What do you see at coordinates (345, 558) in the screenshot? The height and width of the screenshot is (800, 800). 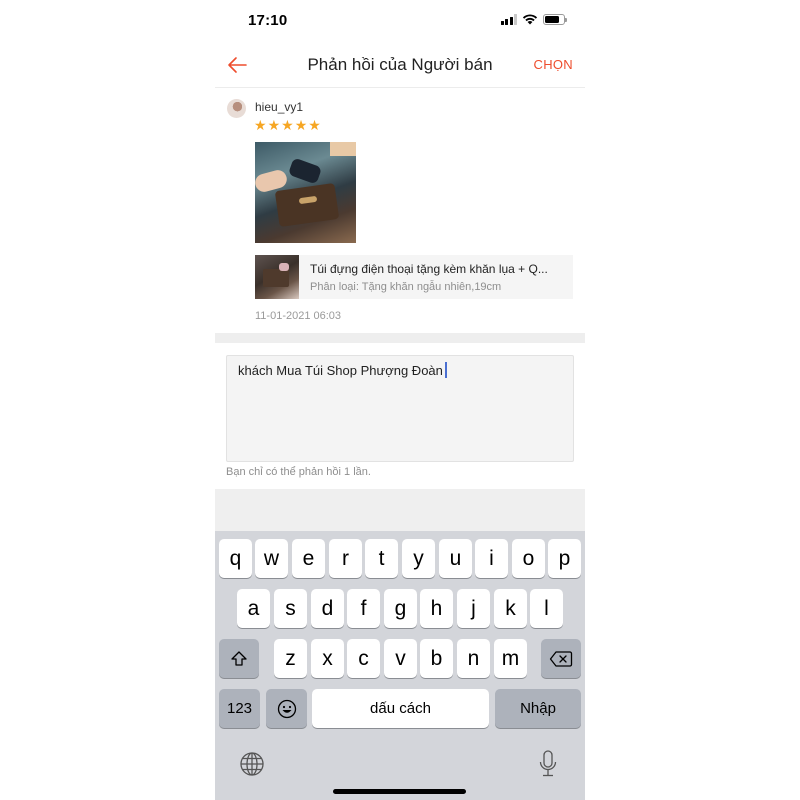 I see `key-r: r` at bounding box center [345, 558].